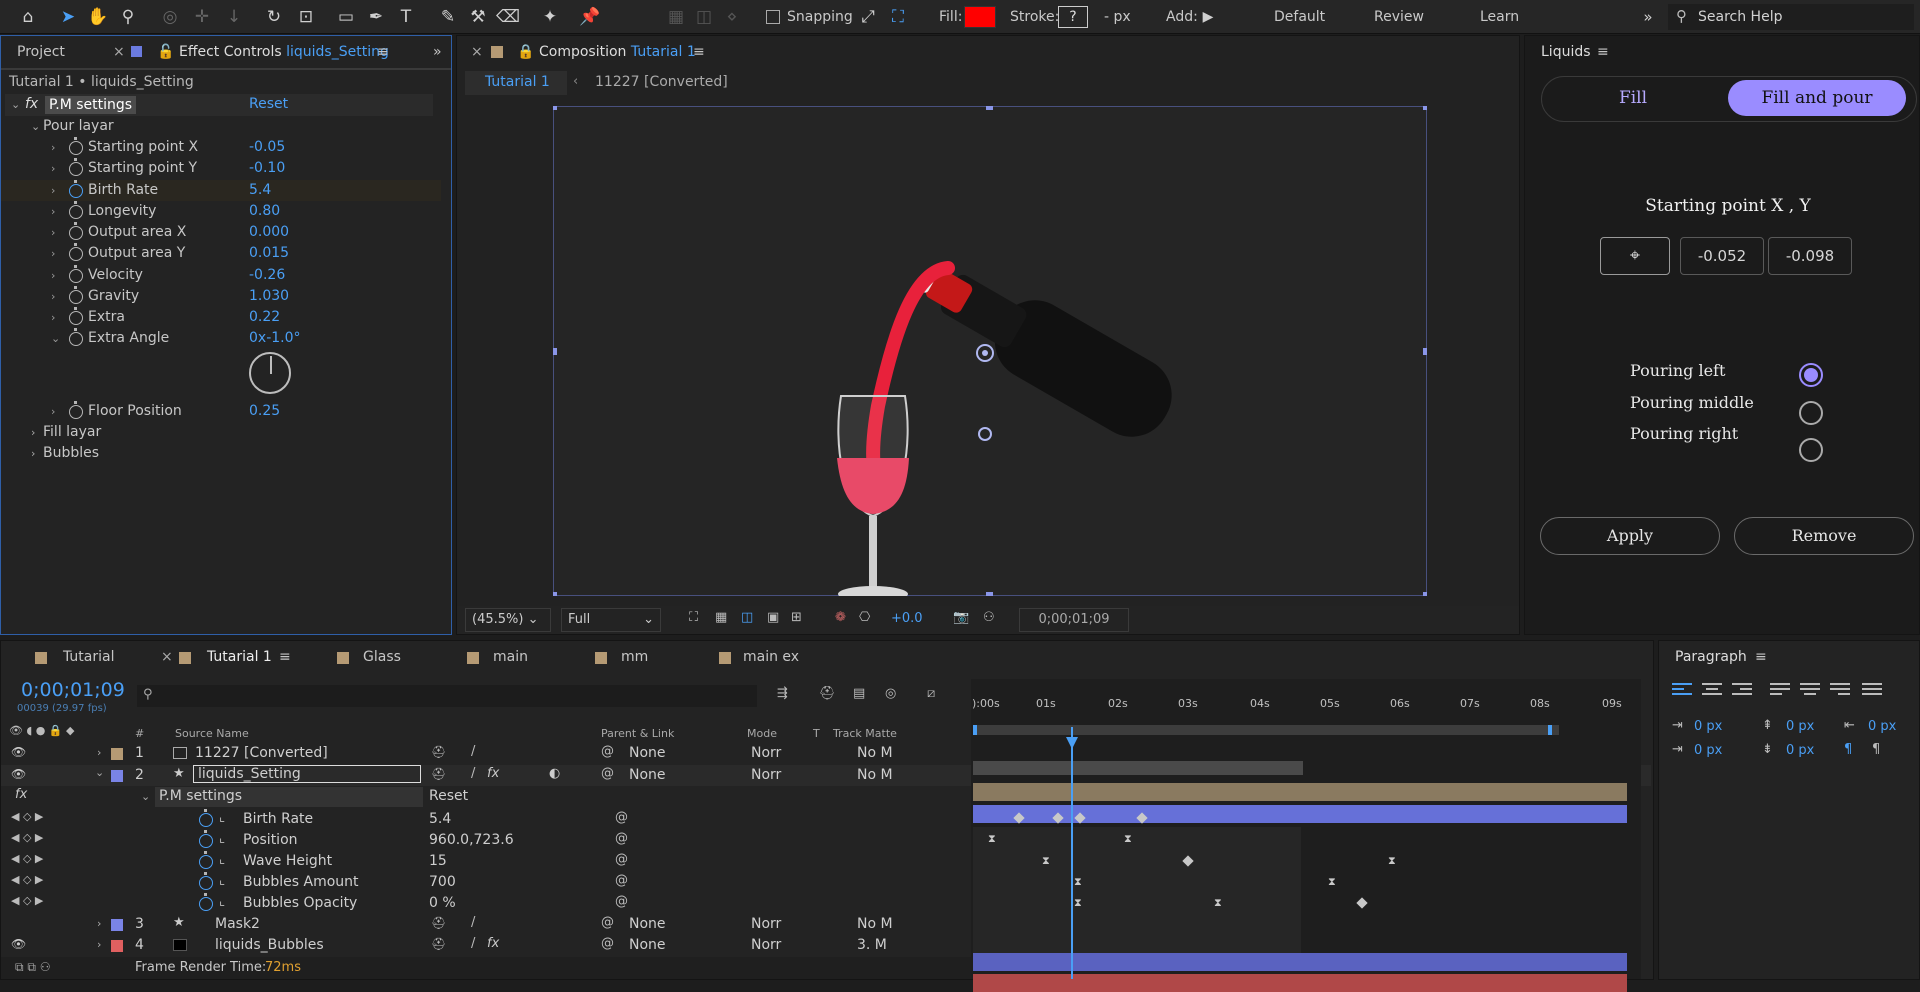  What do you see at coordinates (890, 693) in the screenshot?
I see `motion-blur-icon: ◎` at bounding box center [890, 693].